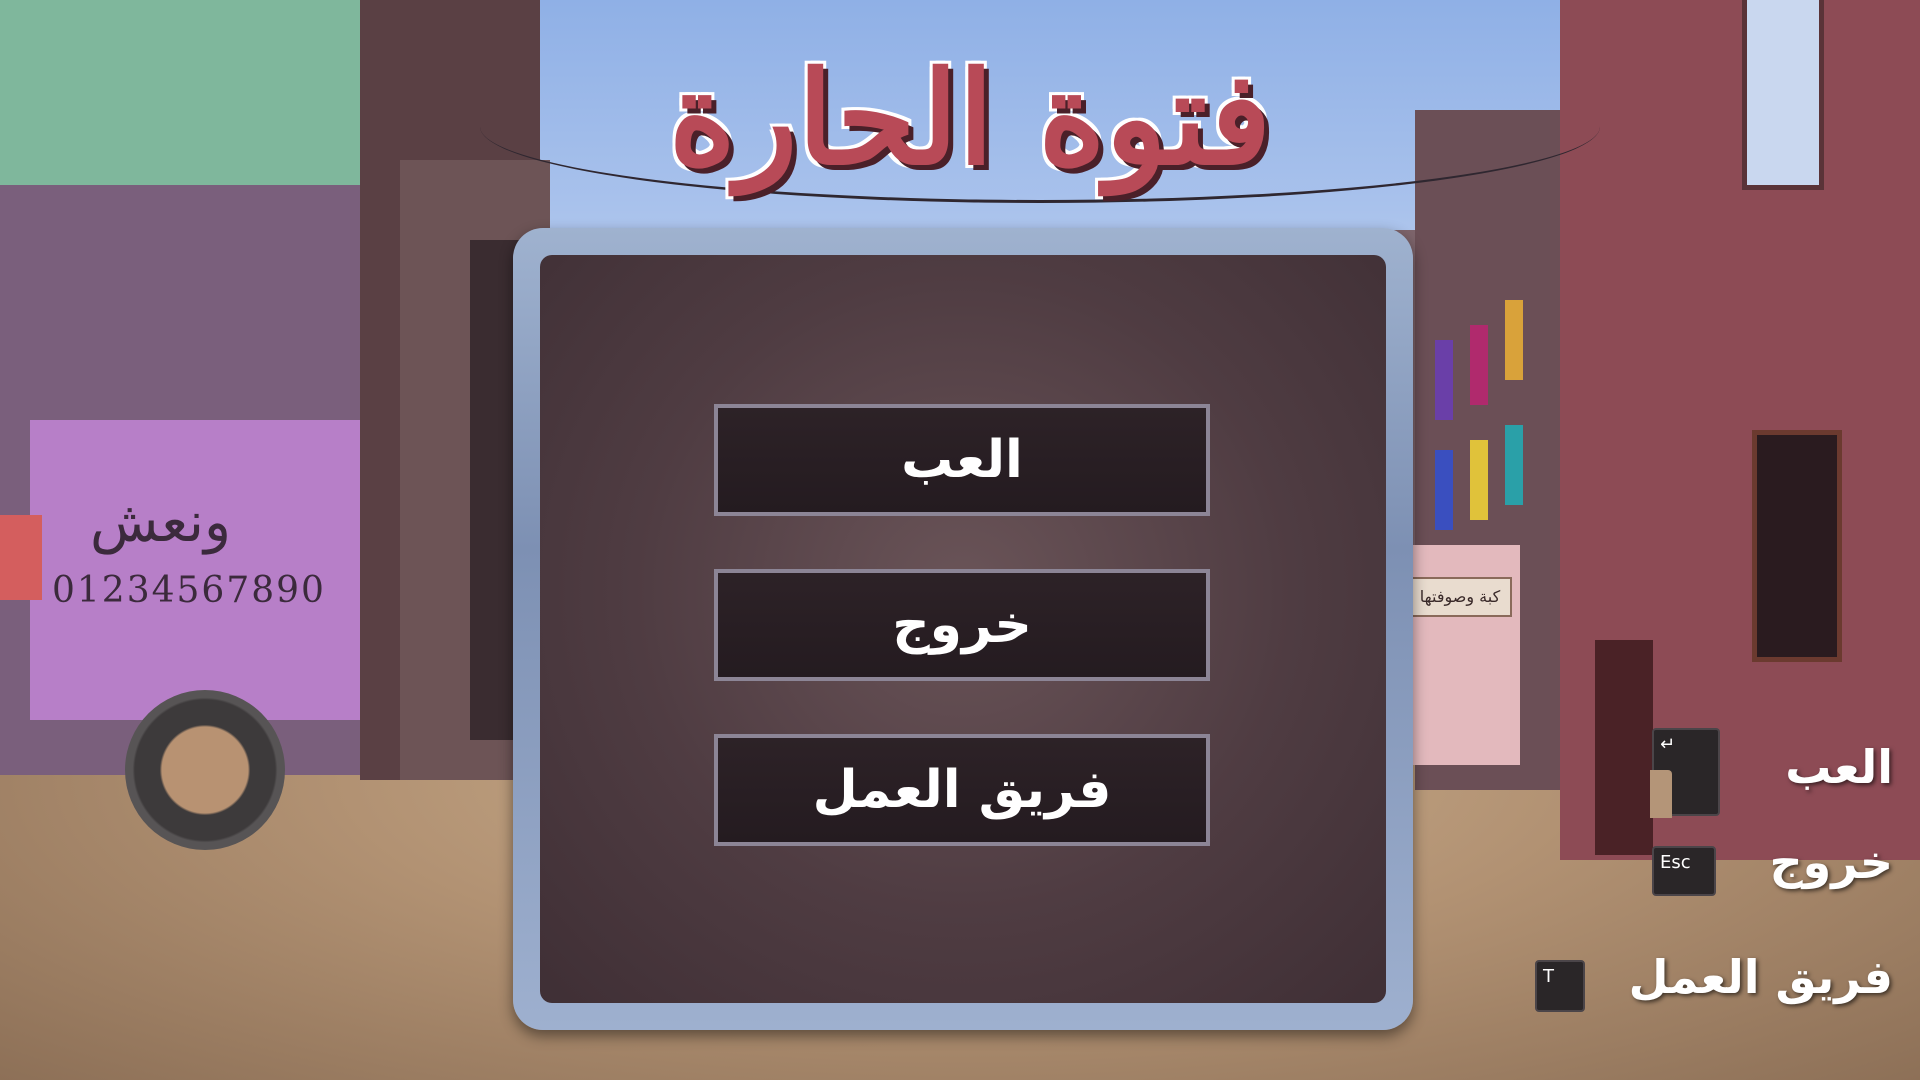 This screenshot has height=1080, width=1920. Describe the element at coordinates (1675, 862) in the screenshot. I see `esc-key-glyph: Esc` at that location.